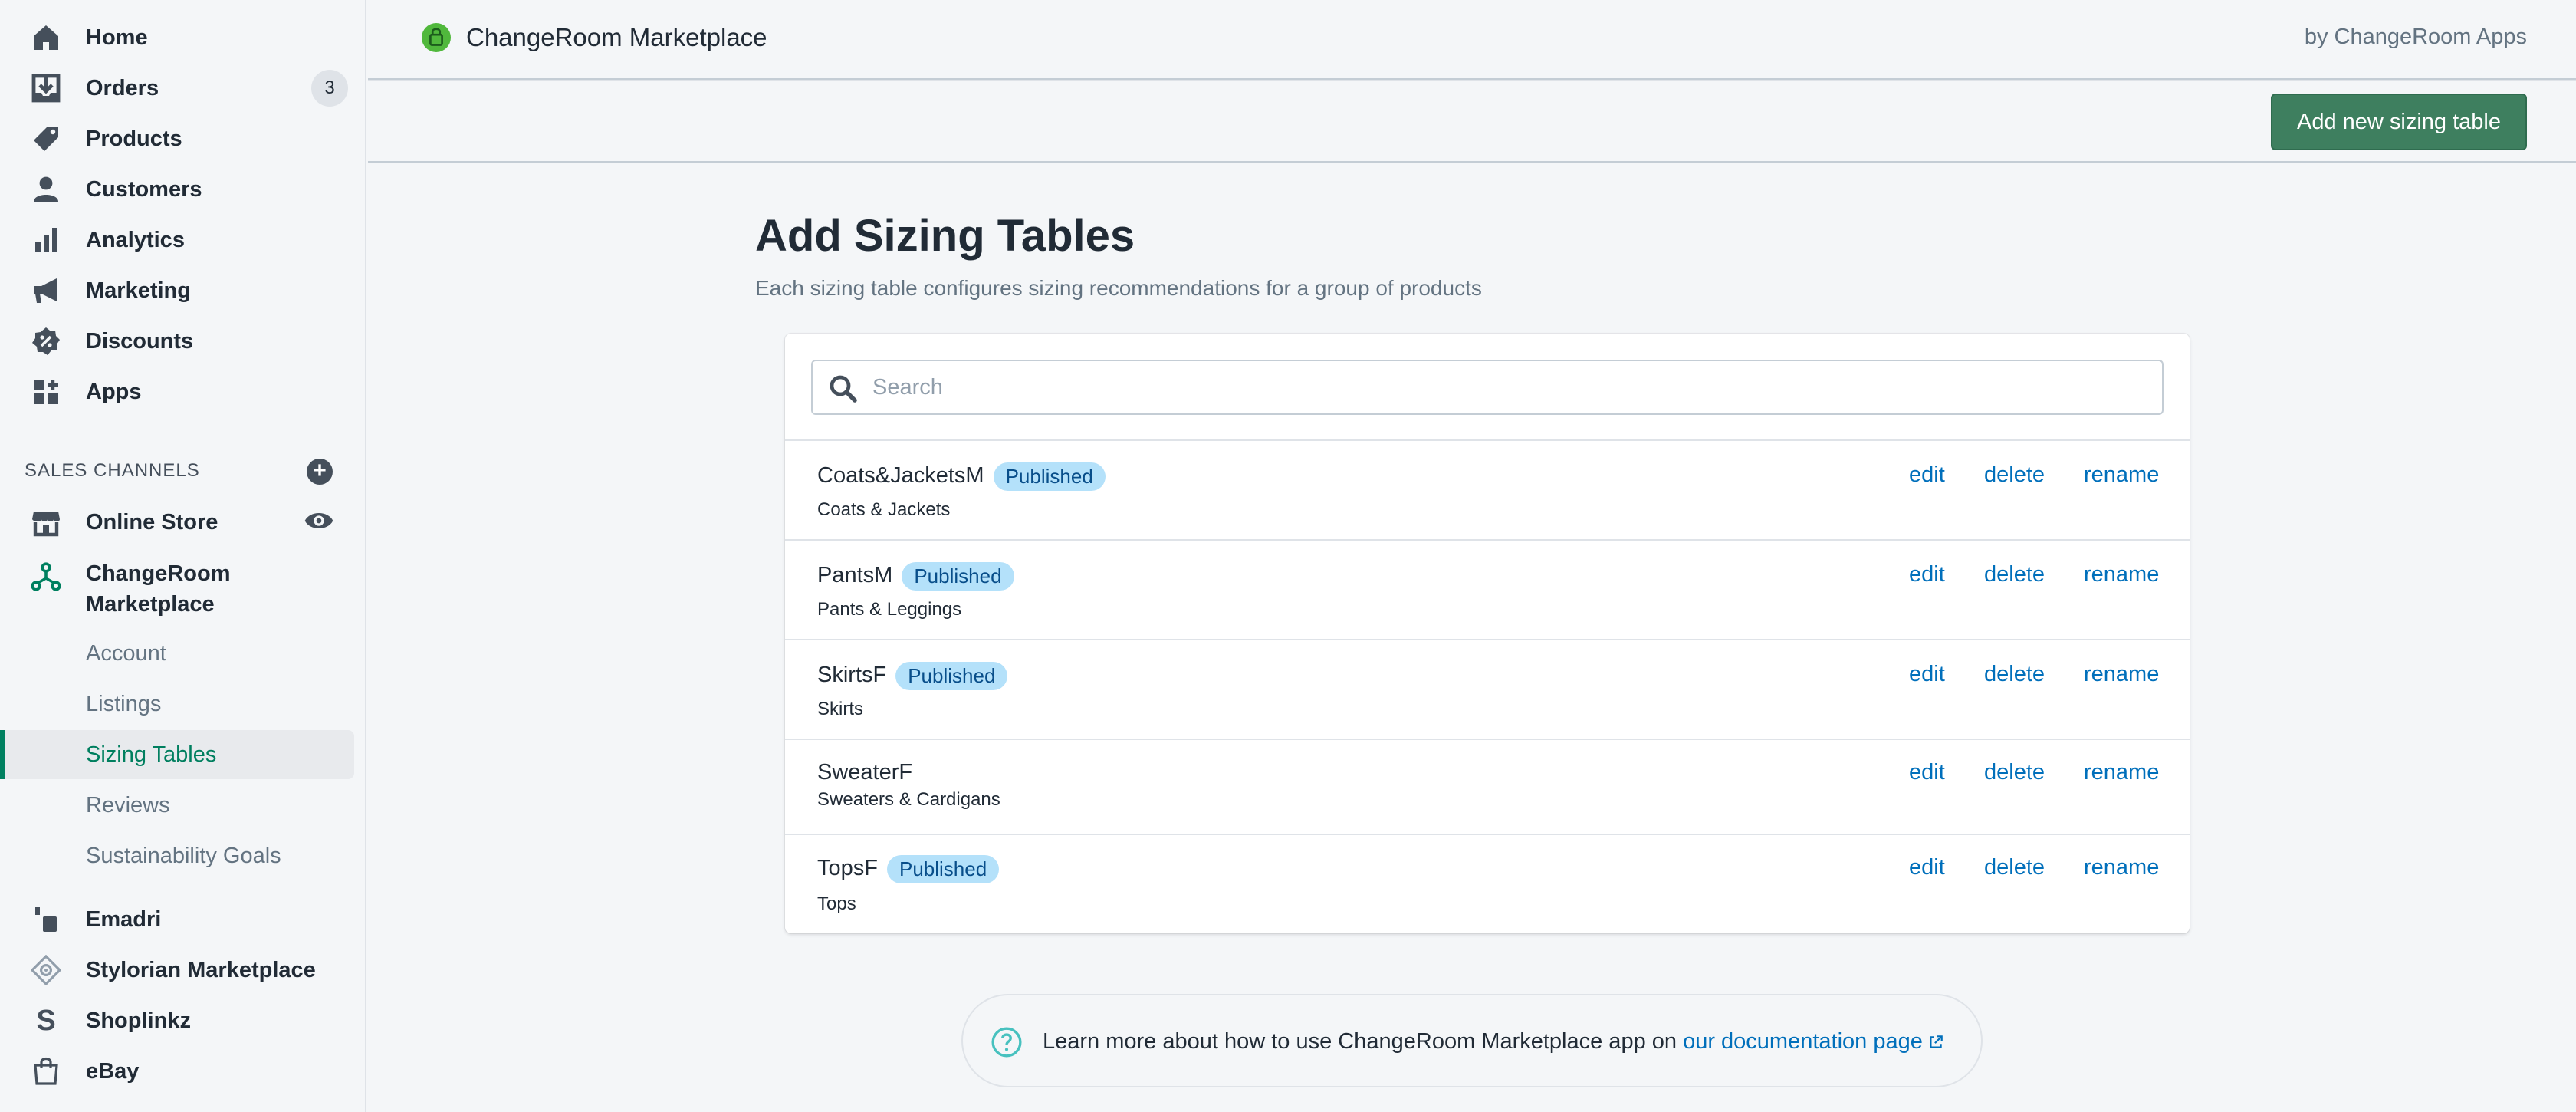 This screenshot has width=2576, height=1112. Describe the element at coordinates (177, 89) in the screenshot. I see `nav-orders: Orders 3` at that location.